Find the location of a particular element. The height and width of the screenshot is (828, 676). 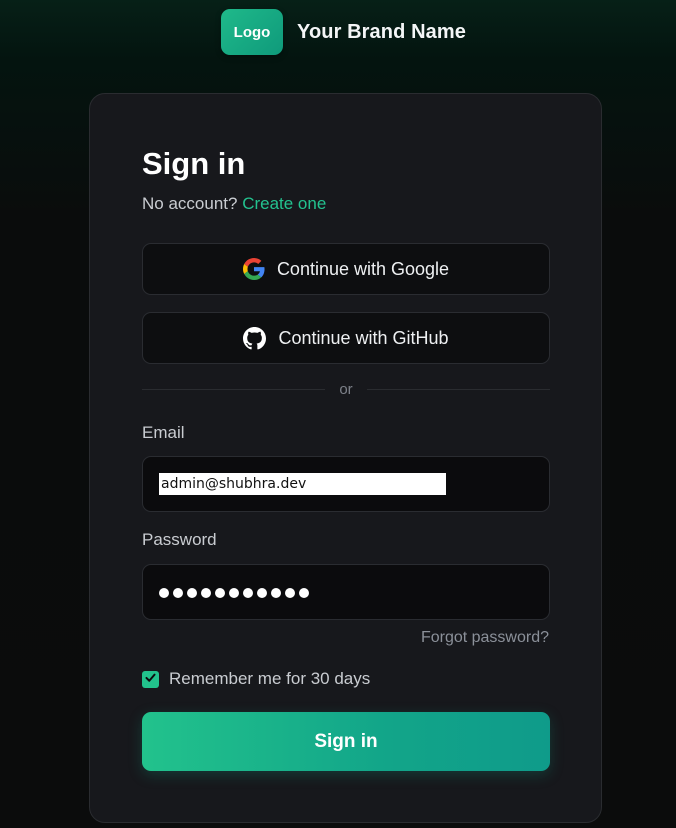

check-icon is located at coordinates (150, 679).